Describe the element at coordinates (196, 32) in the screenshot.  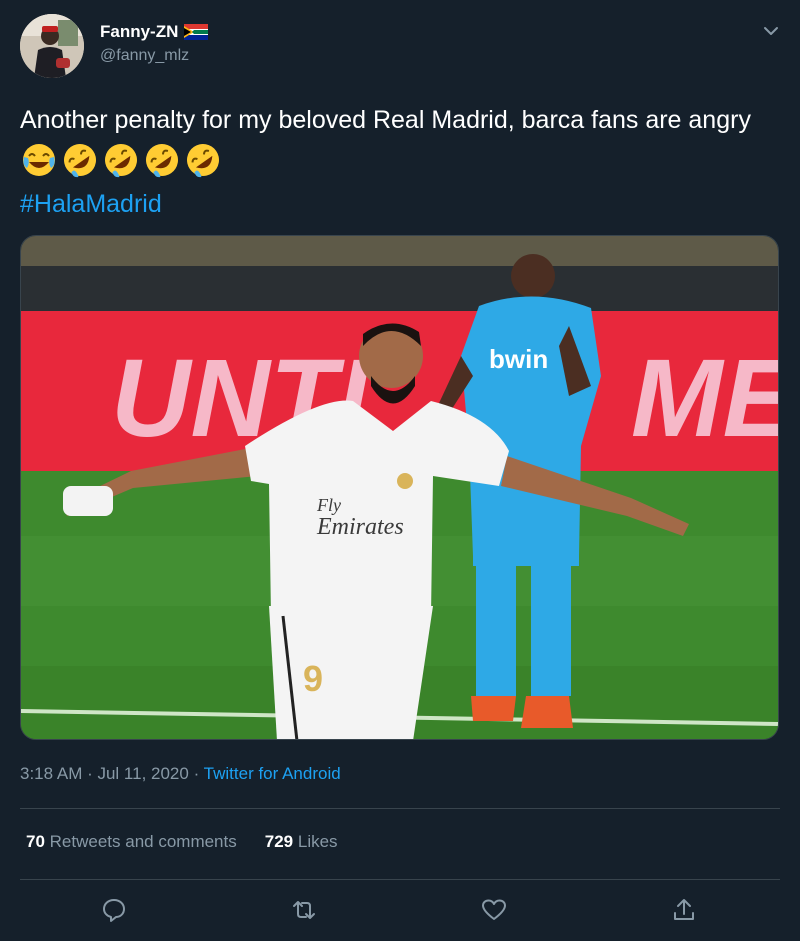
I see `south-africa-flag-icon` at that location.